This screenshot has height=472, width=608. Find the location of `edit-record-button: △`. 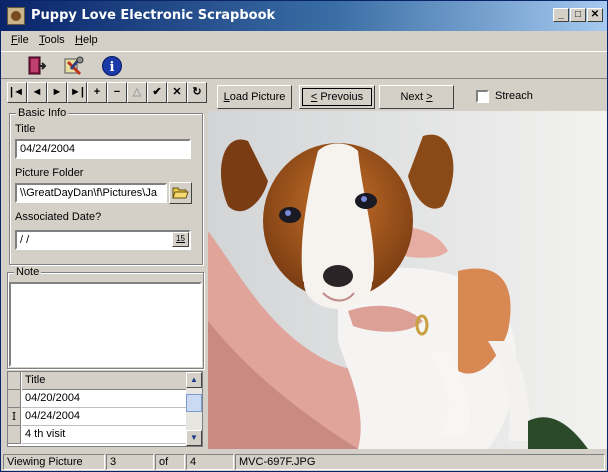

edit-record-button: △ is located at coordinates (137, 92).